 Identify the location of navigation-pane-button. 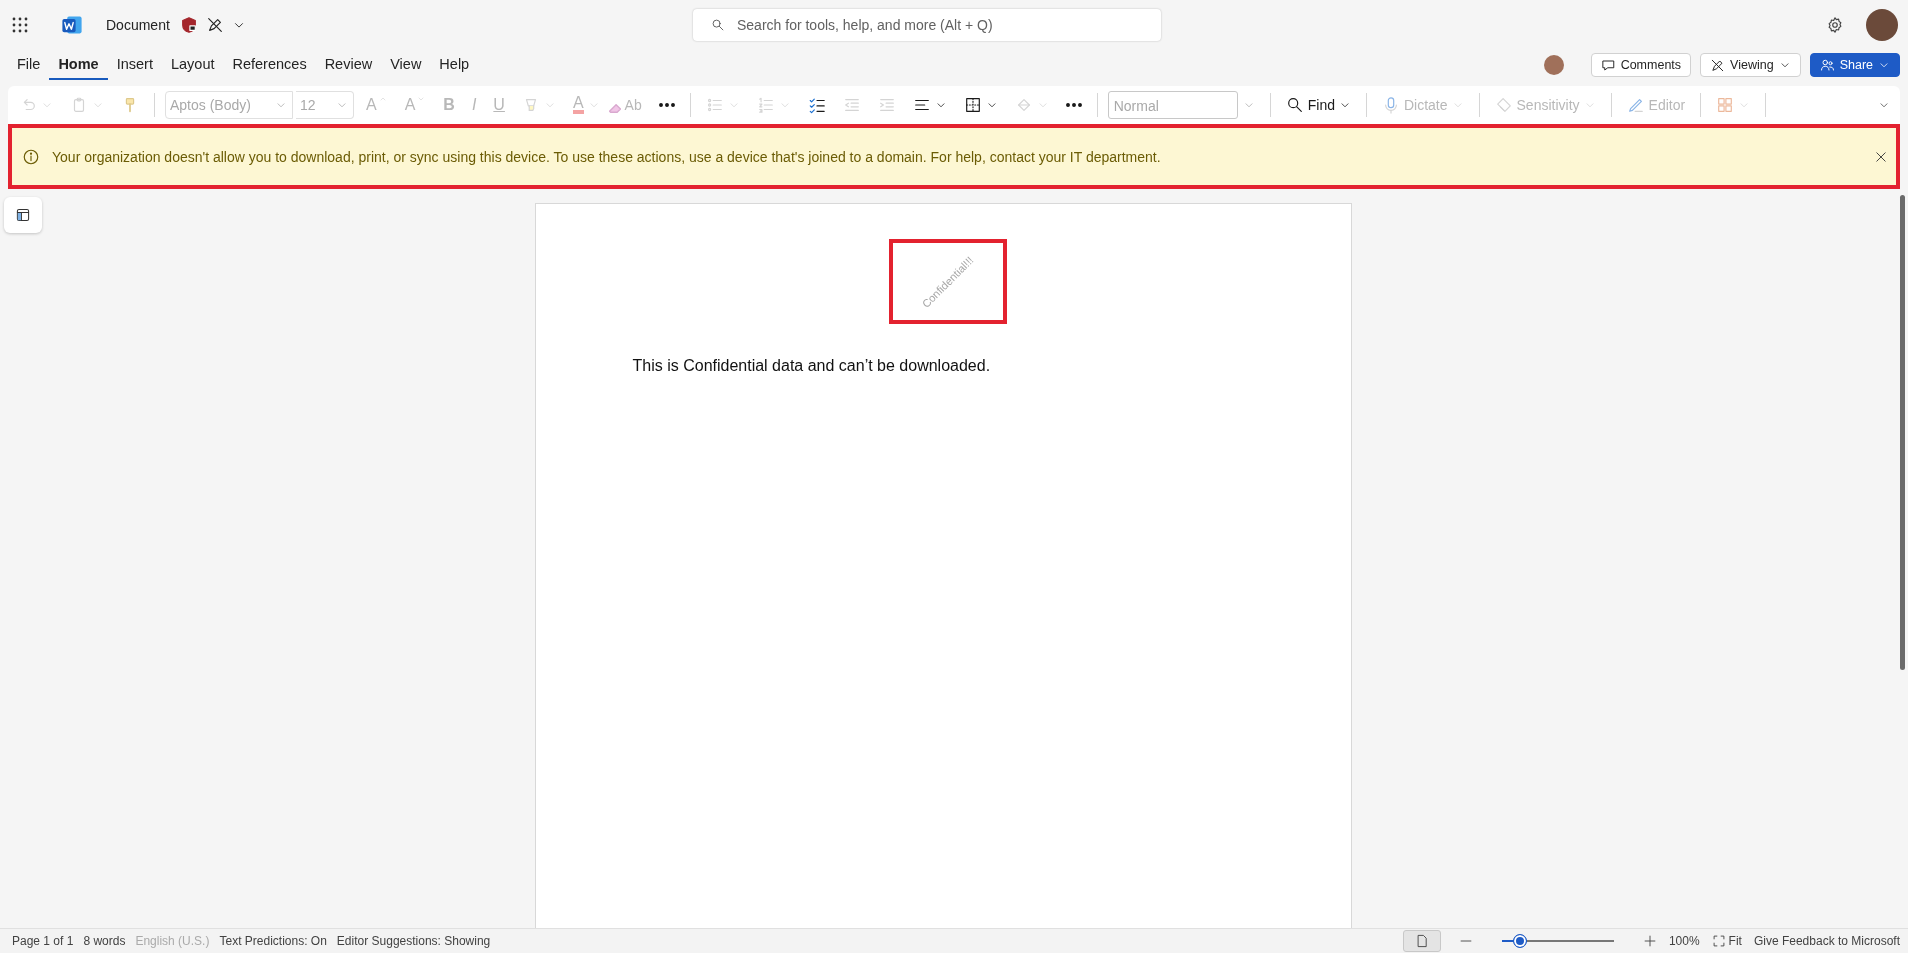
(23, 215).